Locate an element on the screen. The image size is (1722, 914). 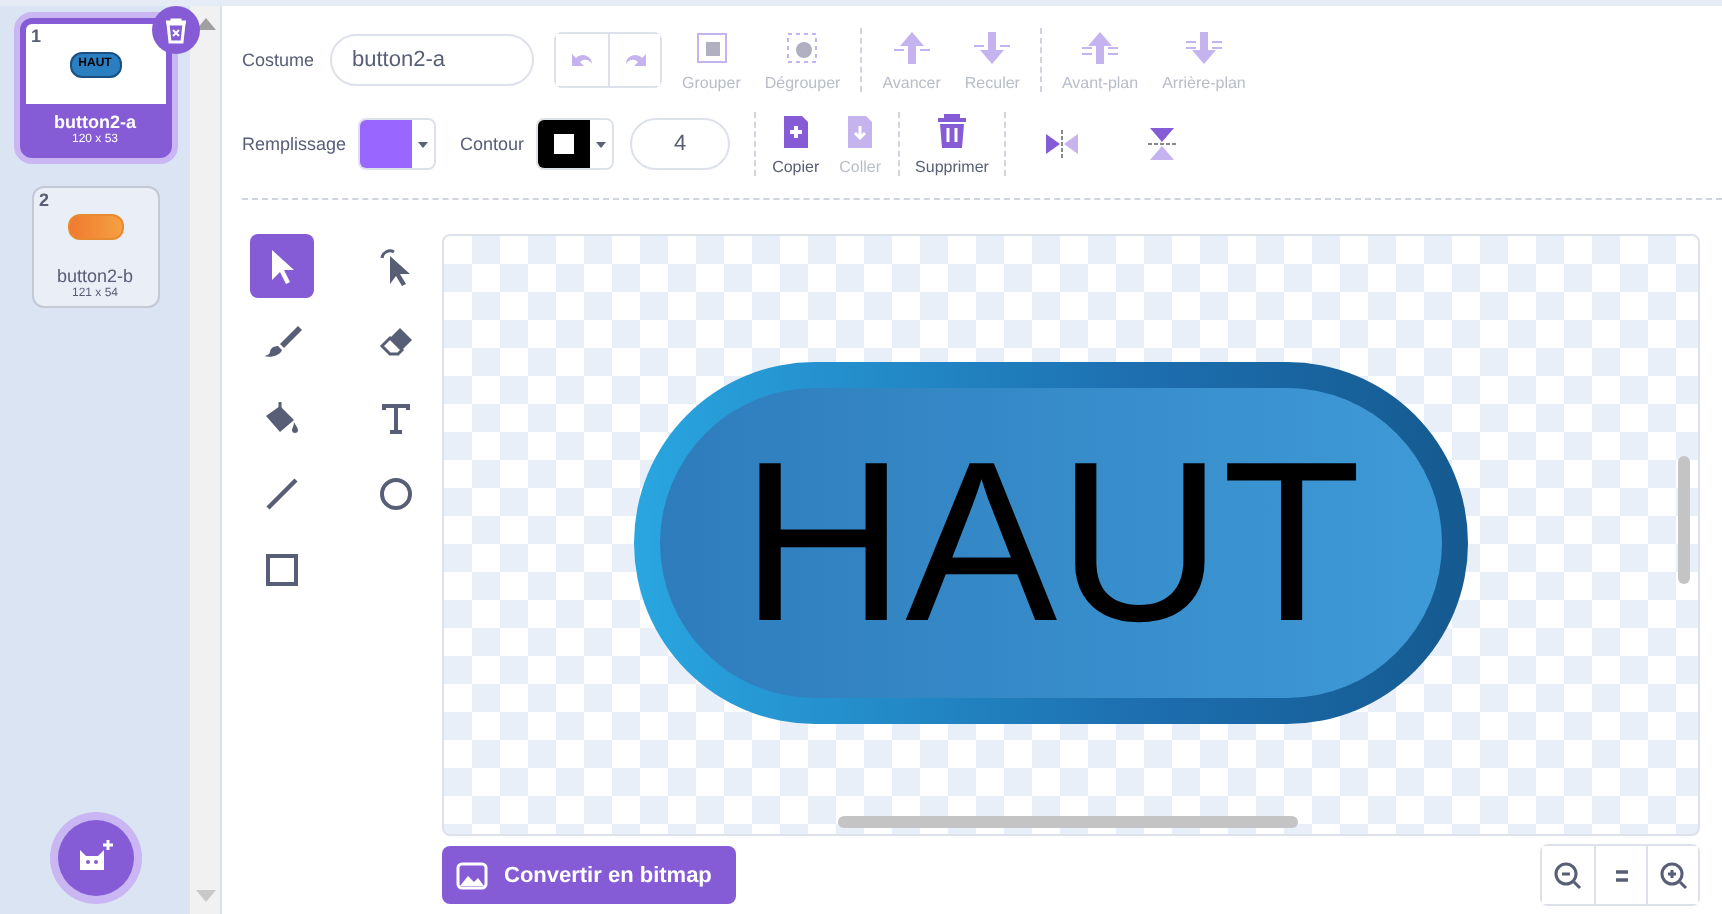
image-icon is located at coordinates (472, 875).